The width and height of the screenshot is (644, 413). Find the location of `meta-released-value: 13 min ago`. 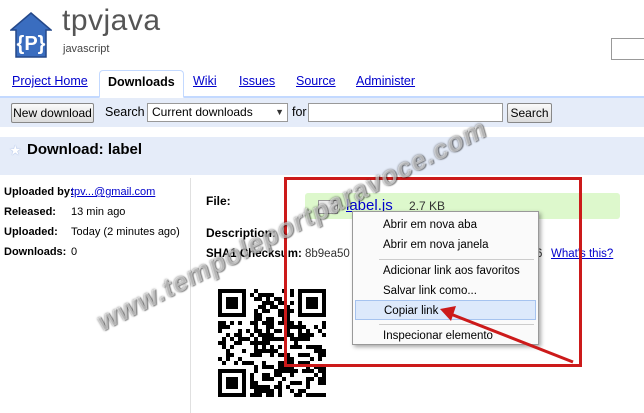

meta-released-value: 13 min ago is located at coordinates (98, 212).